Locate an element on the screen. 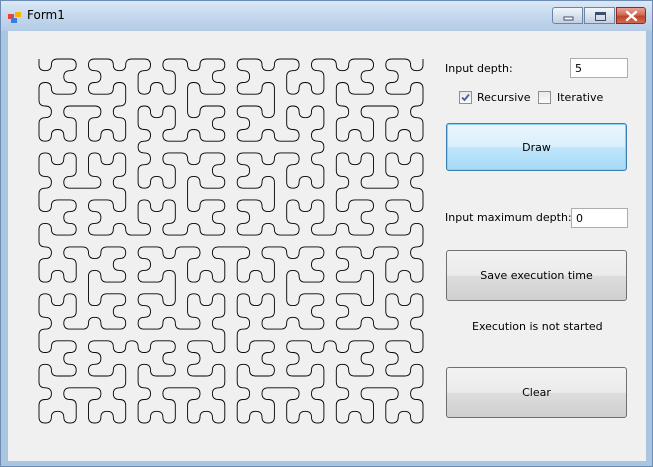 The width and height of the screenshot is (653, 467). window-title: Form1 is located at coordinates (46, 15).